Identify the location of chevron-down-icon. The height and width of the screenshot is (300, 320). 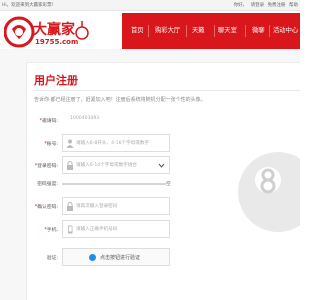
(161, 165).